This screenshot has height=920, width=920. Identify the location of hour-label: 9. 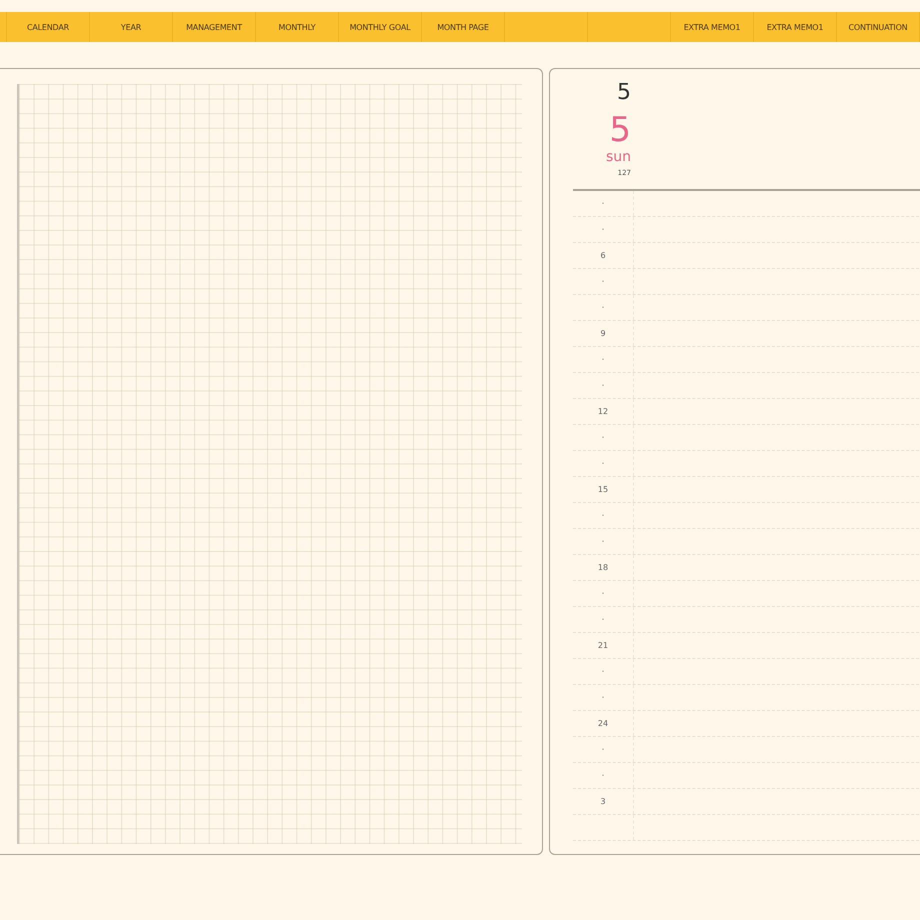
(603, 334).